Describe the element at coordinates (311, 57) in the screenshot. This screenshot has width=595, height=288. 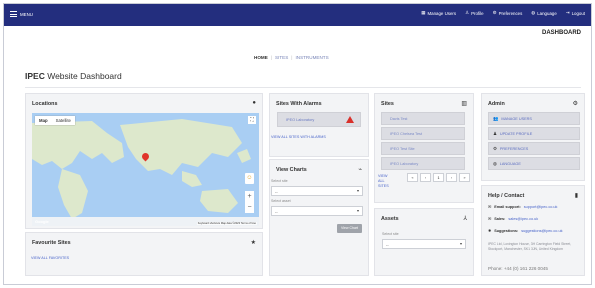
I see `breadcrumb-instruments: INSTRUMENTS` at that location.